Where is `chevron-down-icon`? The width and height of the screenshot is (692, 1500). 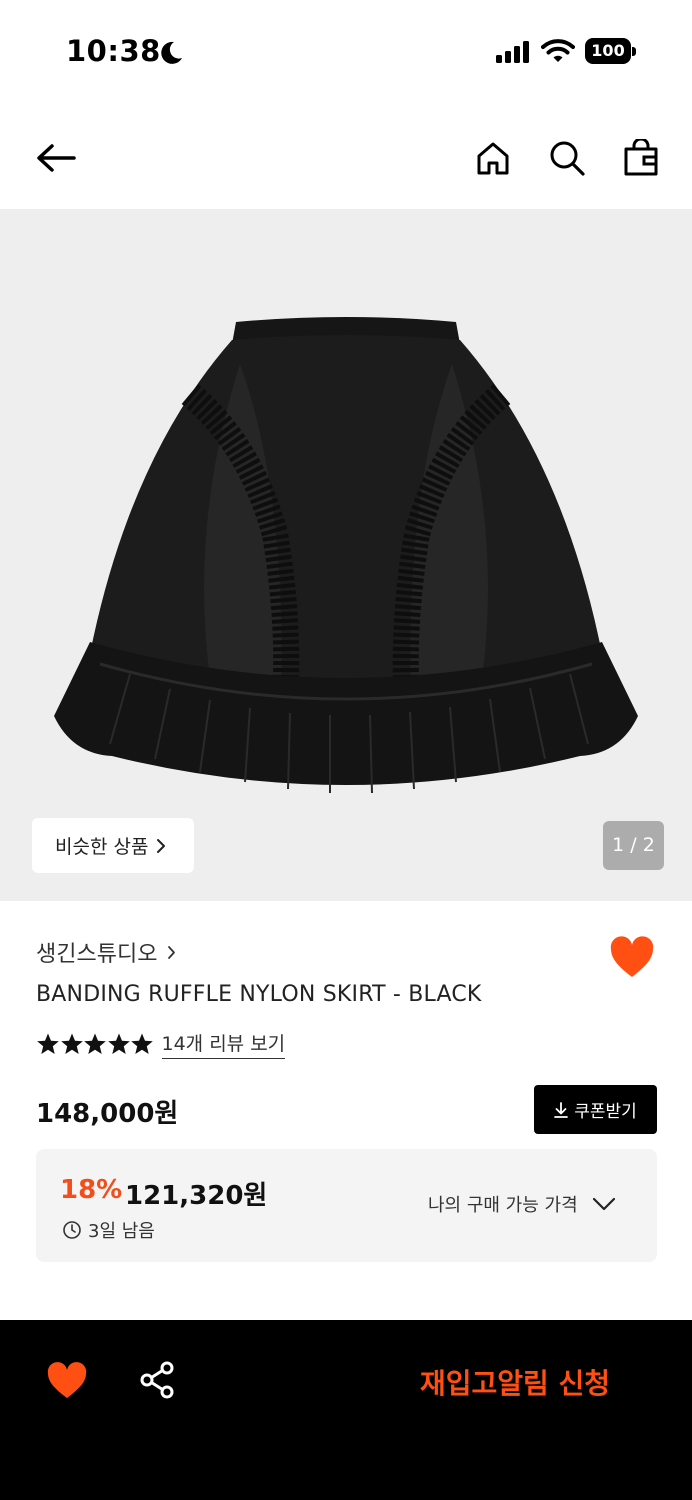 chevron-down-icon is located at coordinates (603, 1204).